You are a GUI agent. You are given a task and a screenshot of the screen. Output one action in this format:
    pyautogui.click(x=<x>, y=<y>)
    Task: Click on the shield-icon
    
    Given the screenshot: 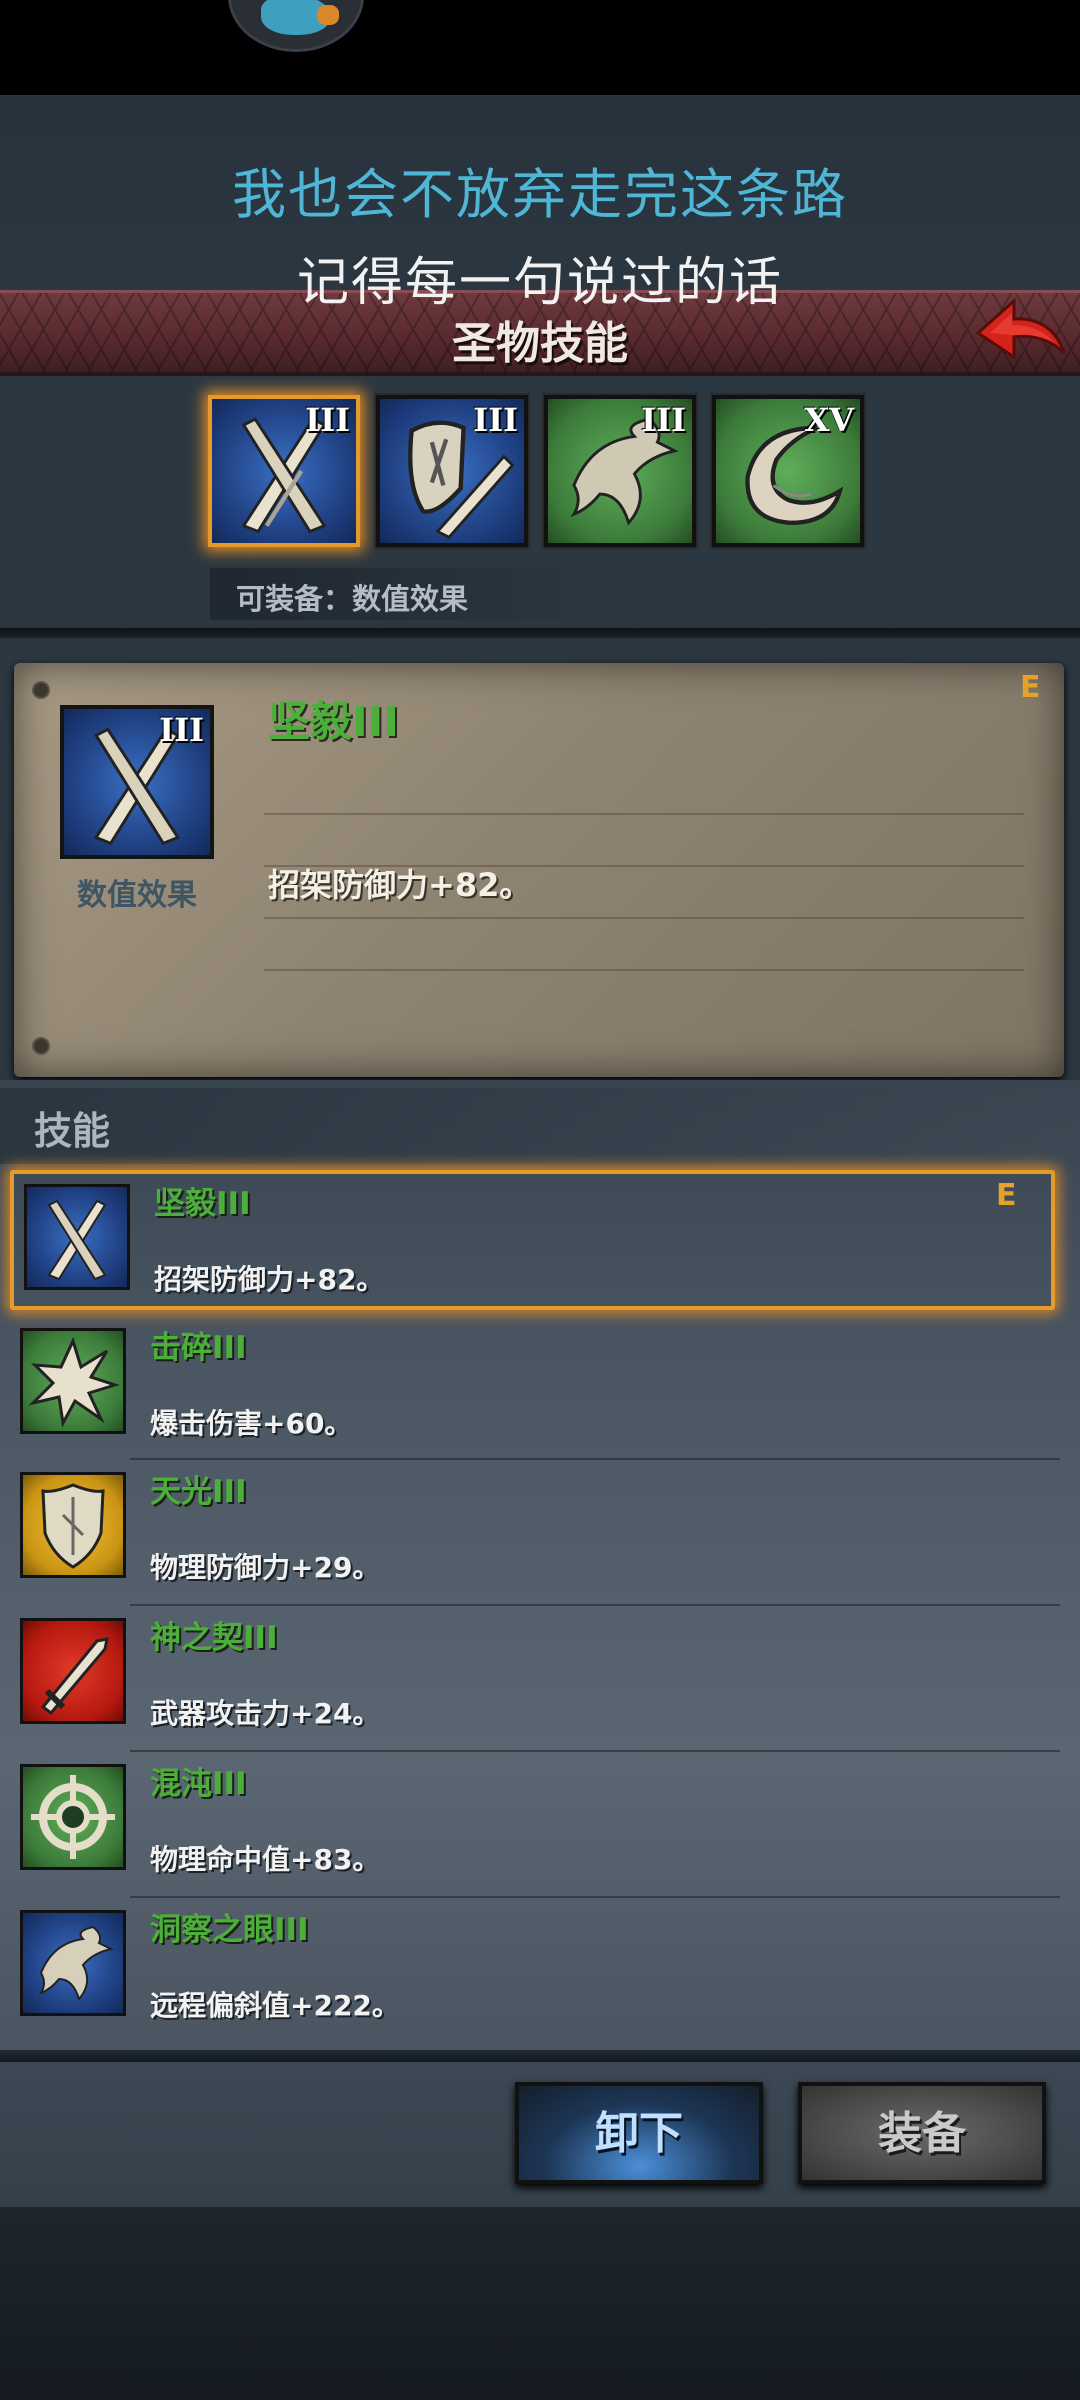 What is the action you would take?
    pyautogui.click(x=73, y=1525)
    